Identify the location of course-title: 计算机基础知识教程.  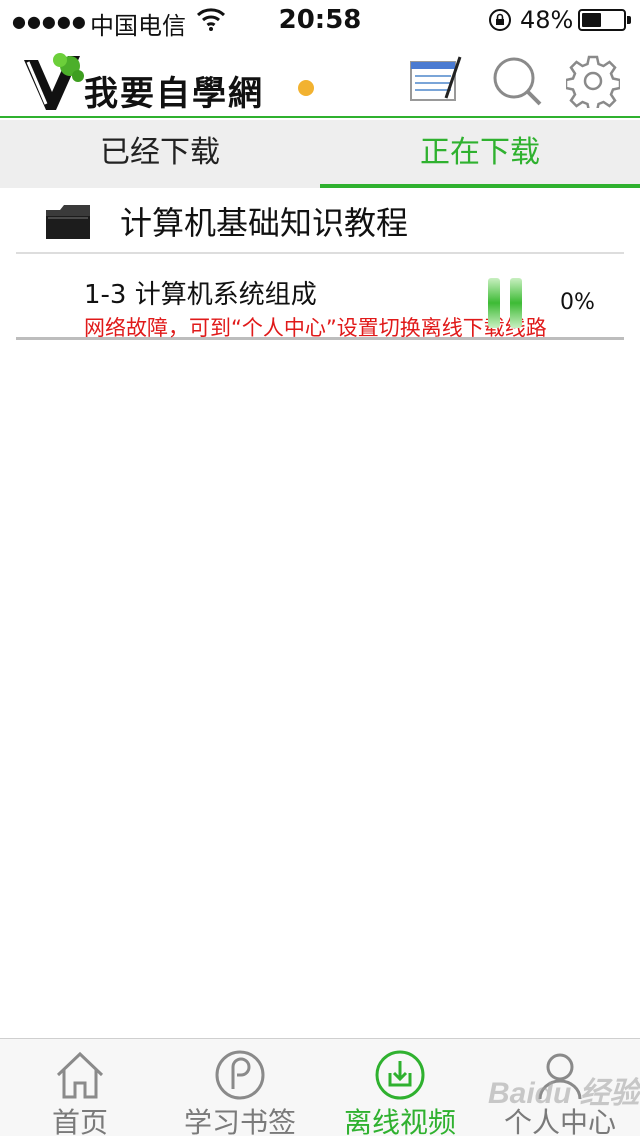
(264, 223).